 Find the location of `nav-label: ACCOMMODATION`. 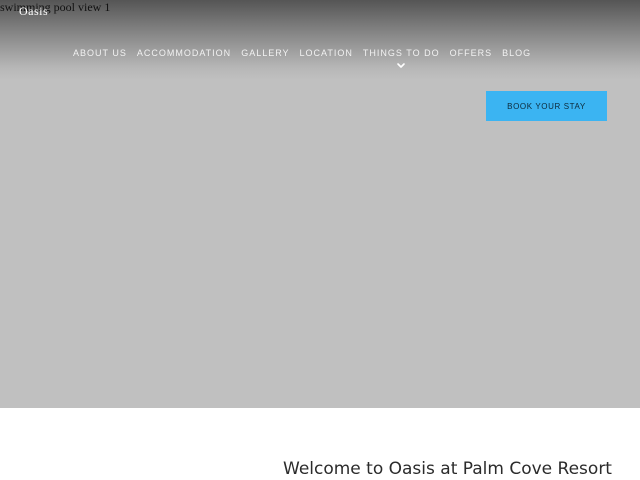

nav-label: ACCOMMODATION is located at coordinates (184, 53).